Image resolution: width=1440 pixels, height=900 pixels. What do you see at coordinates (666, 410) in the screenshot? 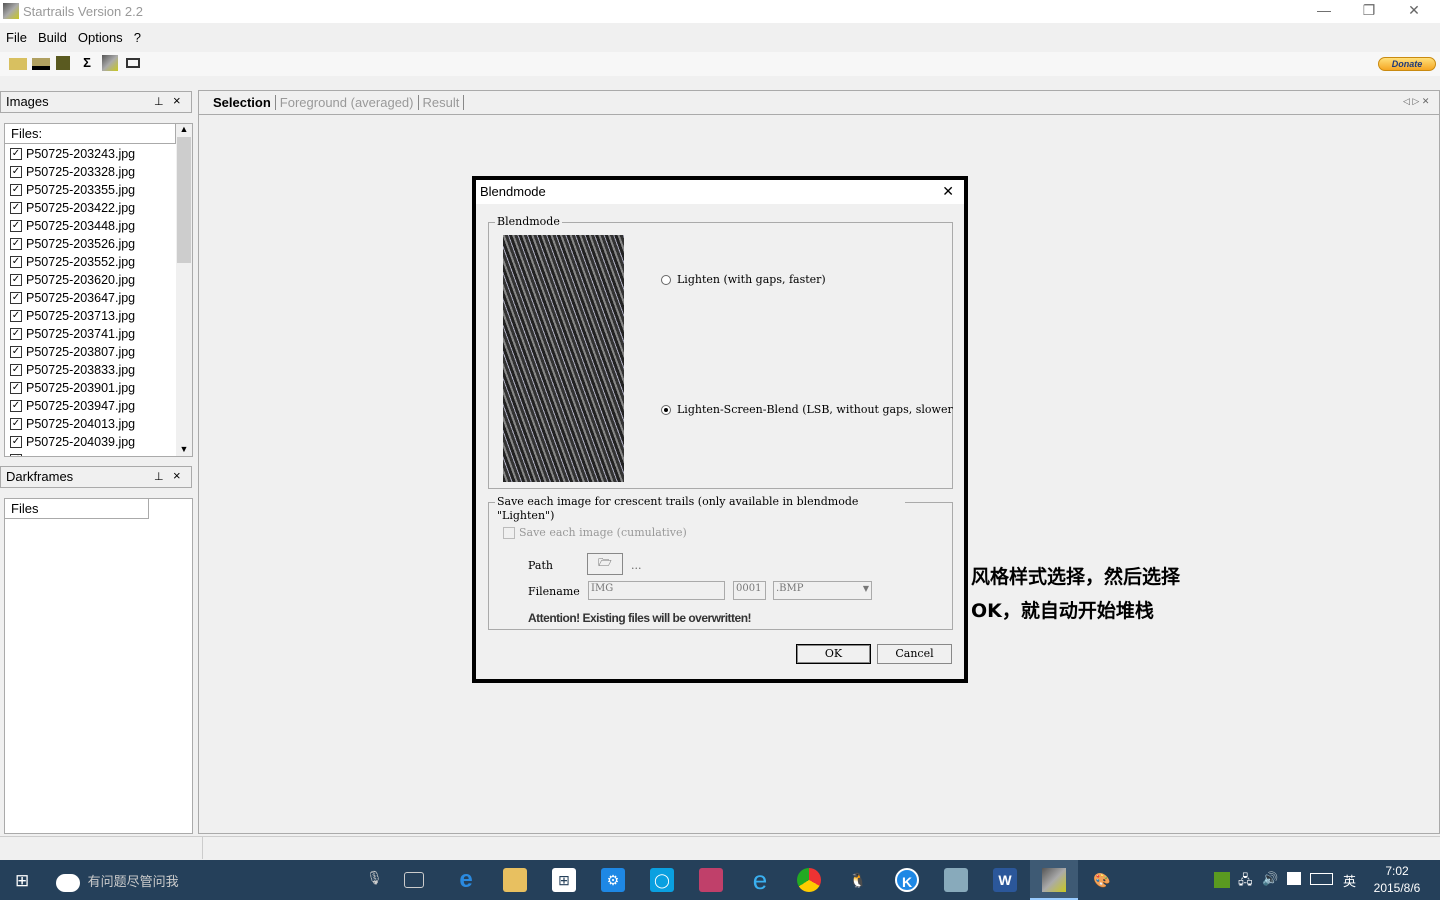
I see `radio-lsb` at bounding box center [666, 410].